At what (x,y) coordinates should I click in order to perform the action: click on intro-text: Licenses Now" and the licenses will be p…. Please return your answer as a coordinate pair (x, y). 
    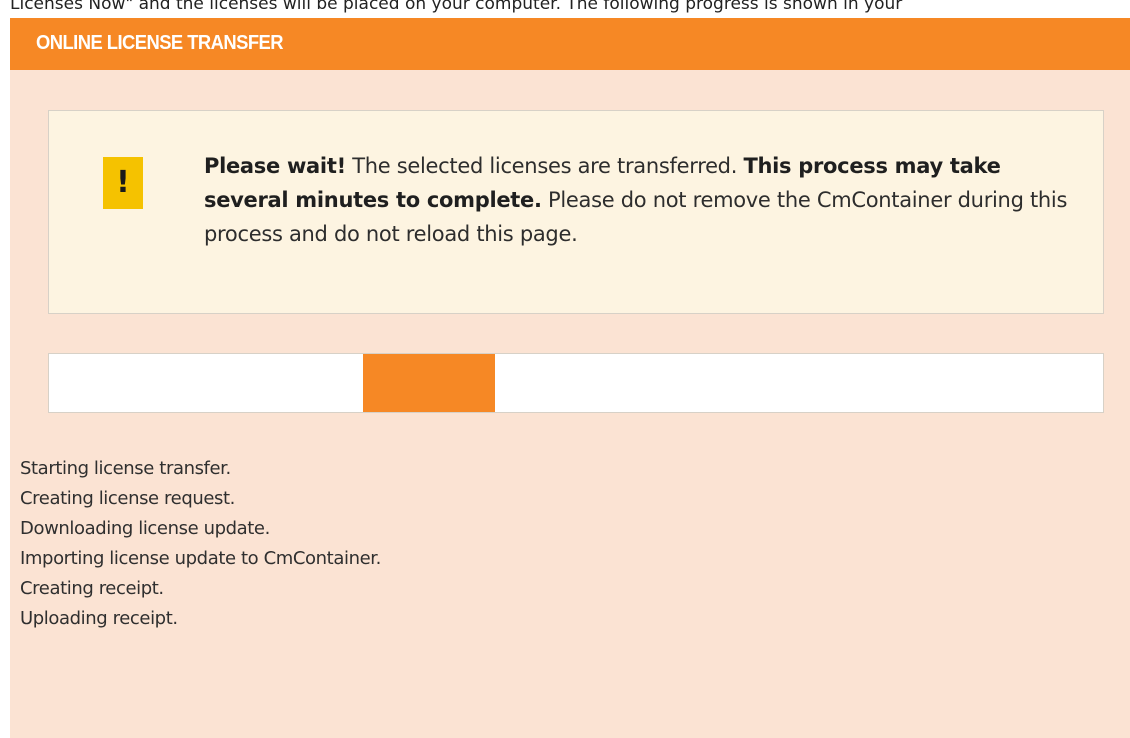
    Looking at the image, I should click on (456, 7).